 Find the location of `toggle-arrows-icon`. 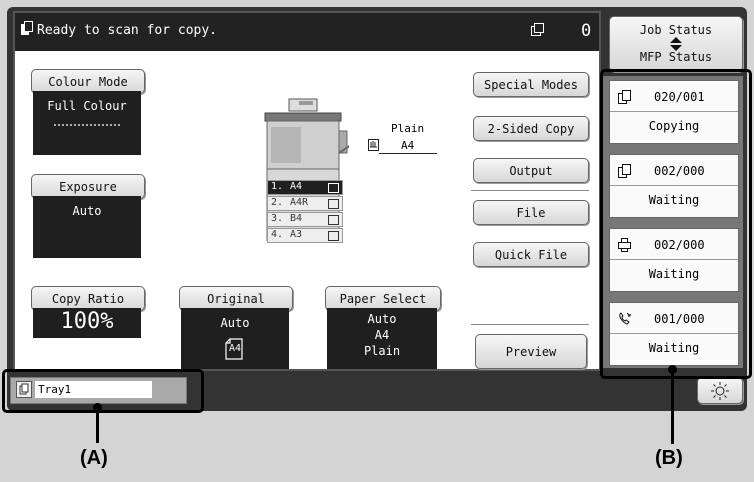

toggle-arrows-icon is located at coordinates (676, 44).